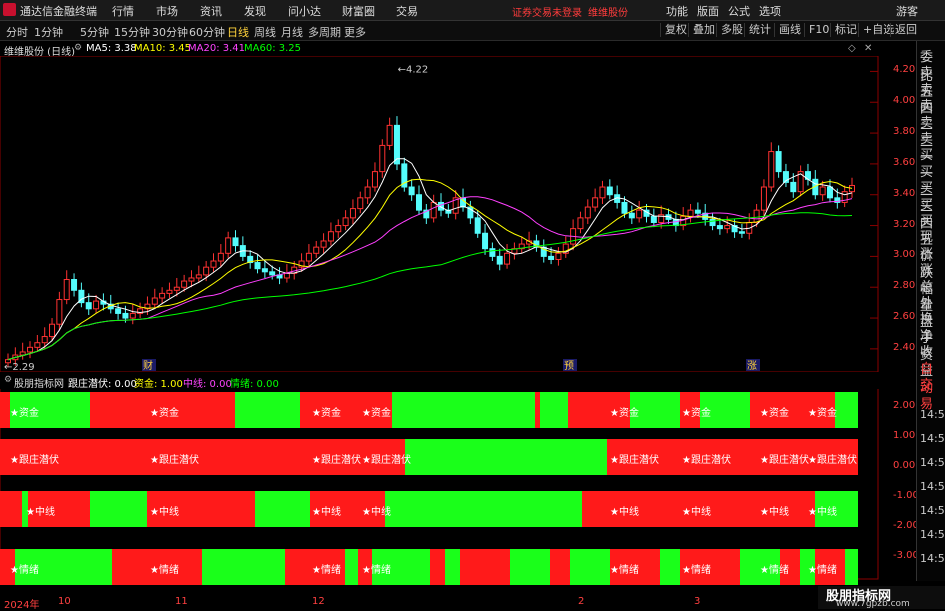  I want to click on menu-market: 市场, so click(167, 11).